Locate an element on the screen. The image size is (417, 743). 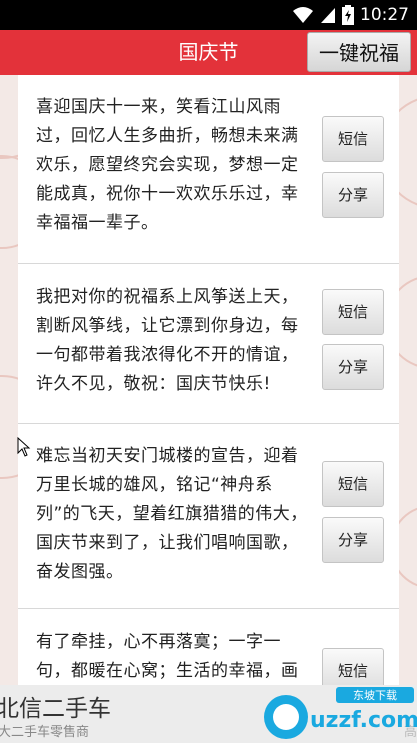
uzzf-logo-icon: 东坡下载 uzzf.com is located at coordinates (340, 713).